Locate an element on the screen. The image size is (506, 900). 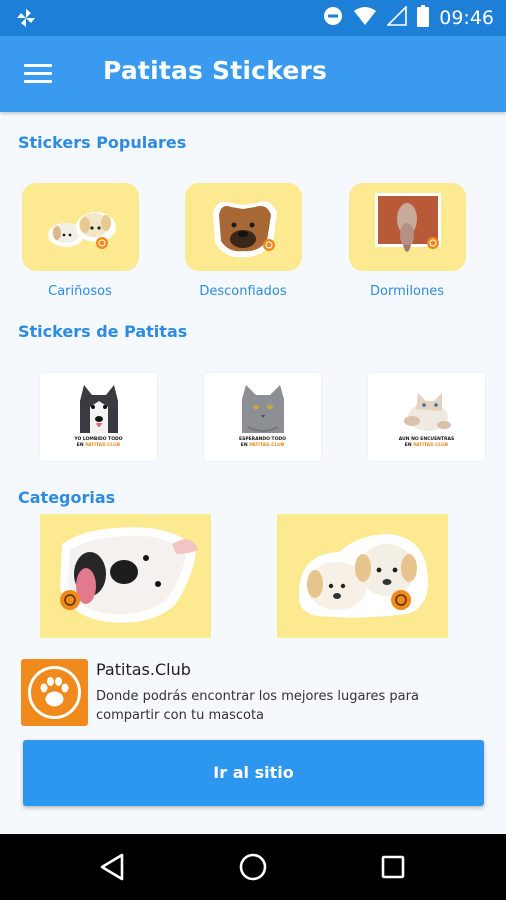
app-title: Patitas Stickers is located at coordinates (215, 70).